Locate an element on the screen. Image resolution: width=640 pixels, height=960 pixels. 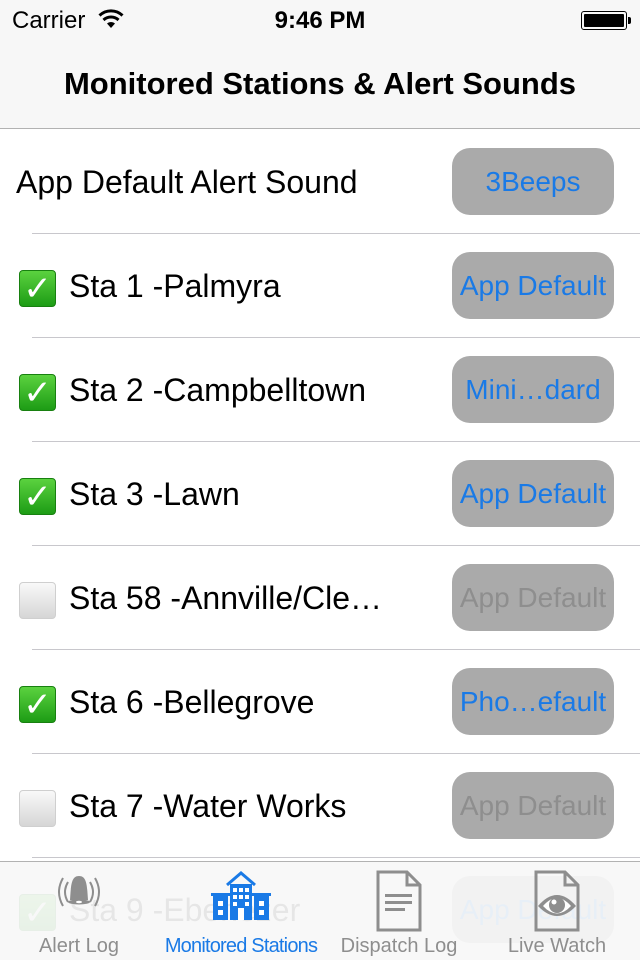
station-label: Sta 7 -Water Works is located at coordinates (208, 806).